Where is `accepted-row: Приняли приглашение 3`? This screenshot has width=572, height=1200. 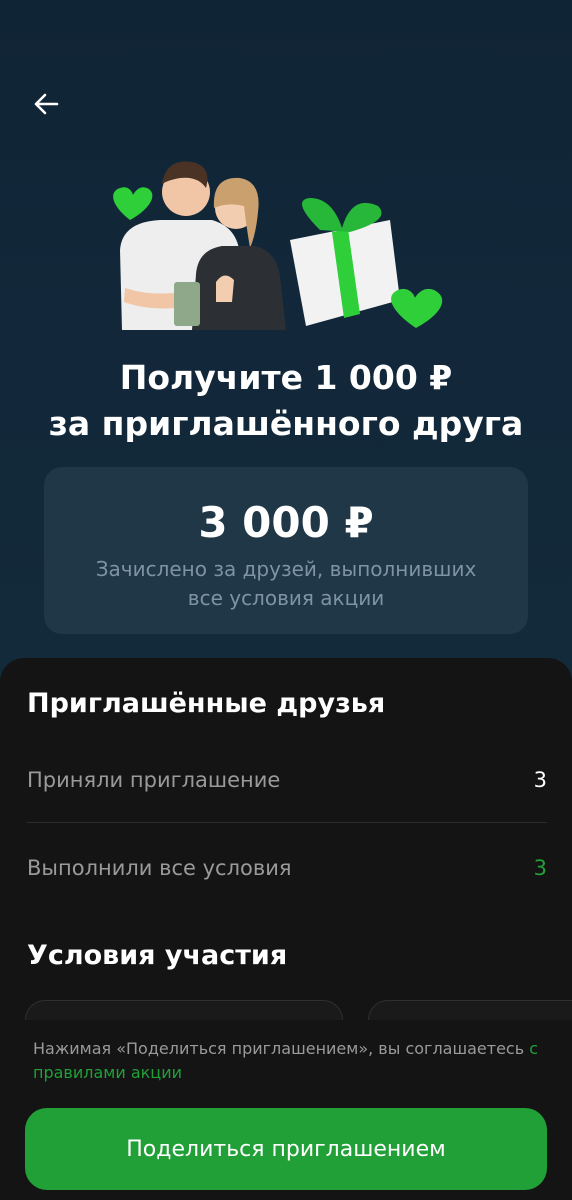
accepted-row: Приняли приглашение 3 is located at coordinates (287, 780).